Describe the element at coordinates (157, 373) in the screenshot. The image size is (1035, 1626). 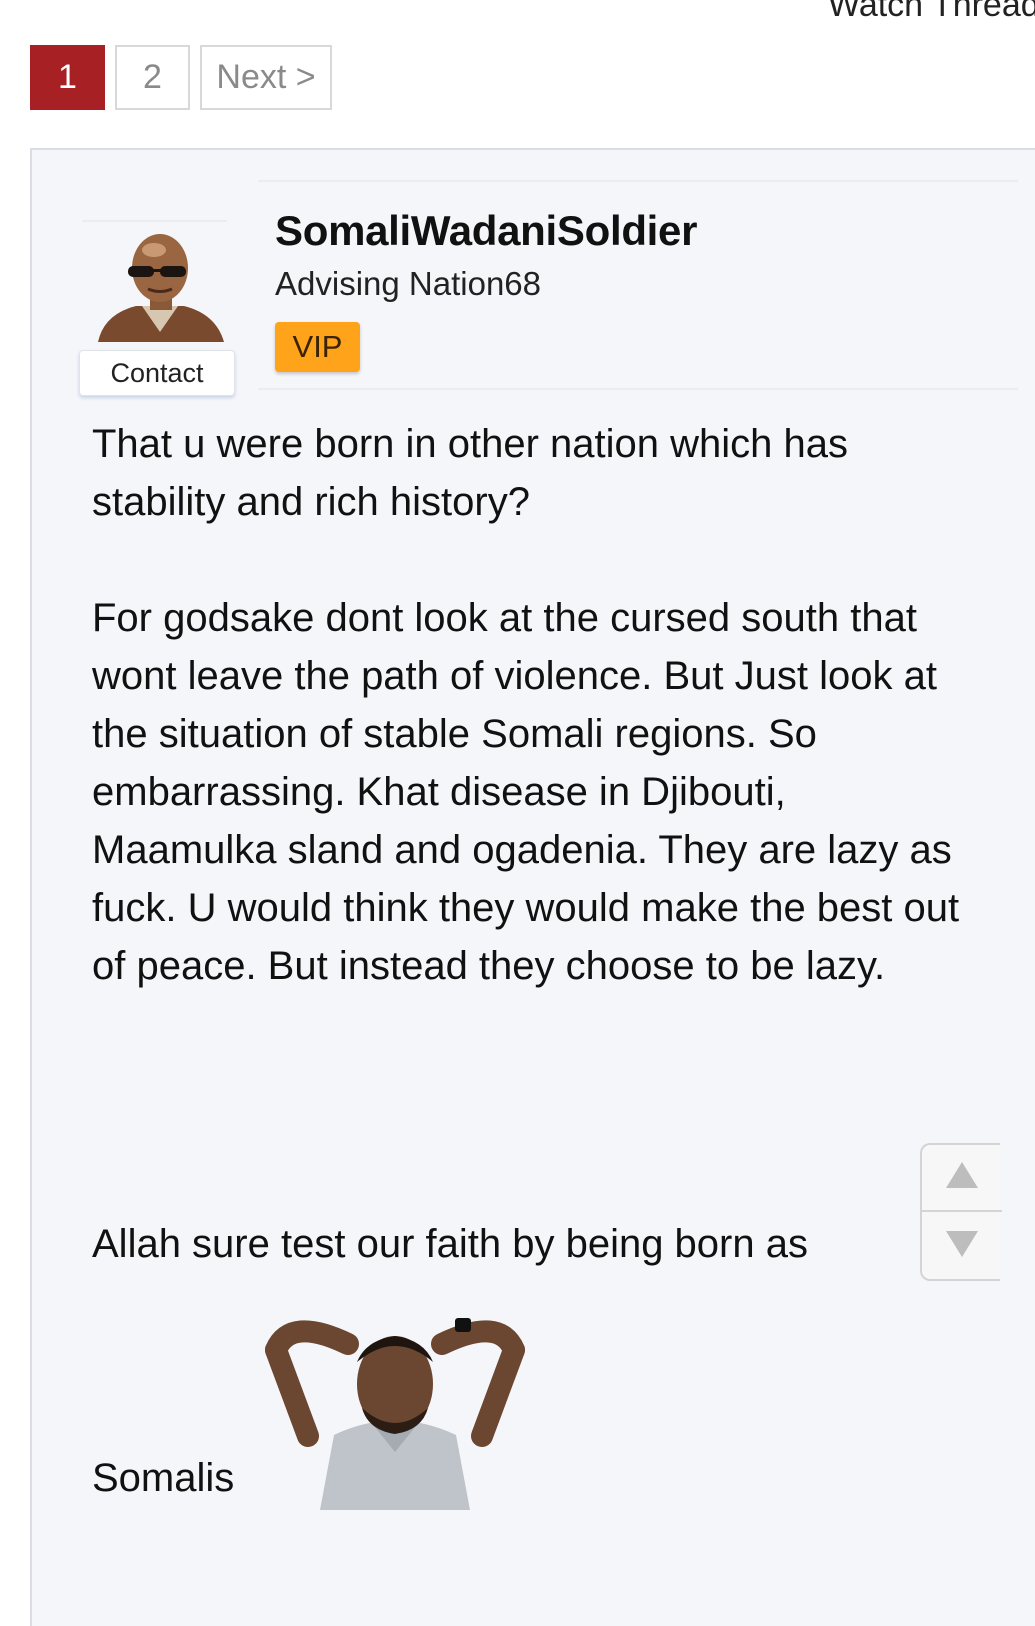
I see `contact-button: Contact` at that location.